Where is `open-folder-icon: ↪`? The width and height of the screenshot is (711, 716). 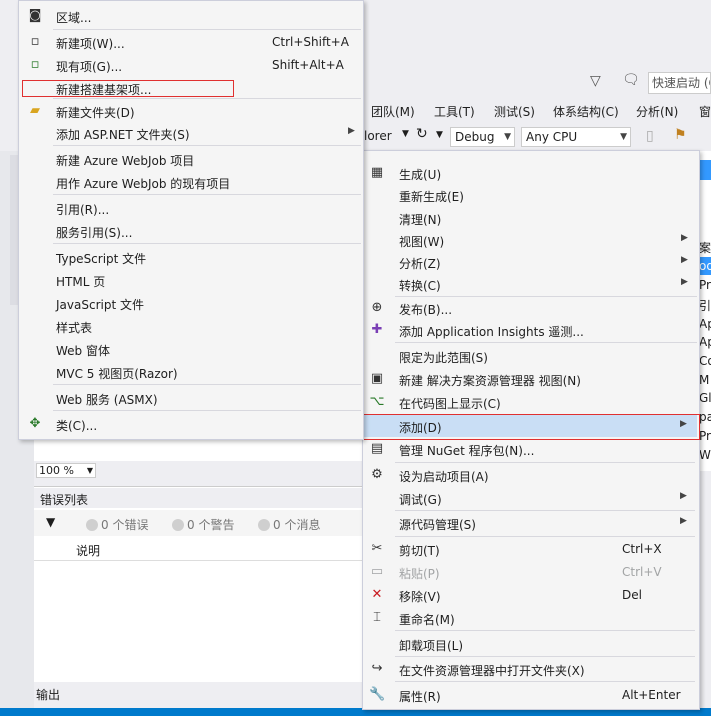 open-folder-icon: ↪ is located at coordinates (377, 668).